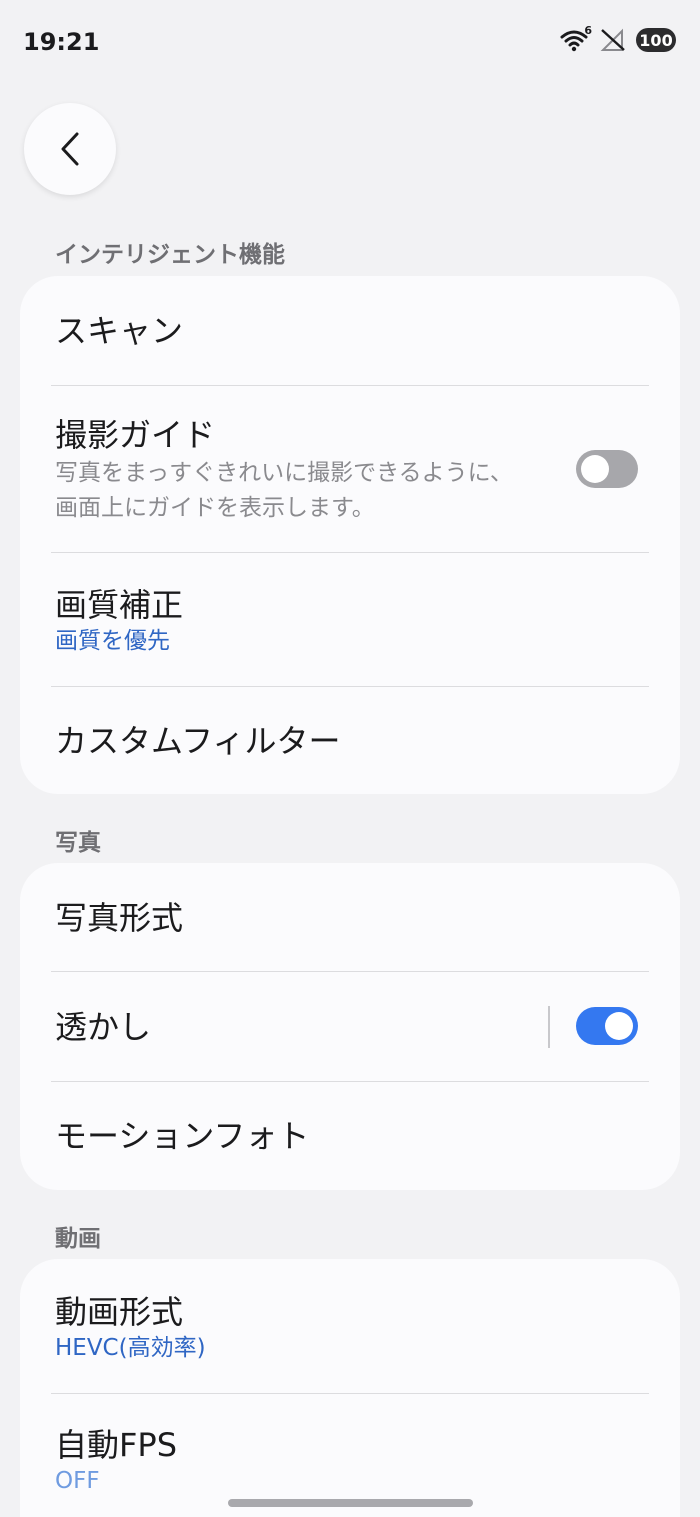 Image resolution: width=700 pixels, height=1517 pixels. What do you see at coordinates (350, 331) in the screenshot?
I see `setting-item-scan: スキャン` at bounding box center [350, 331].